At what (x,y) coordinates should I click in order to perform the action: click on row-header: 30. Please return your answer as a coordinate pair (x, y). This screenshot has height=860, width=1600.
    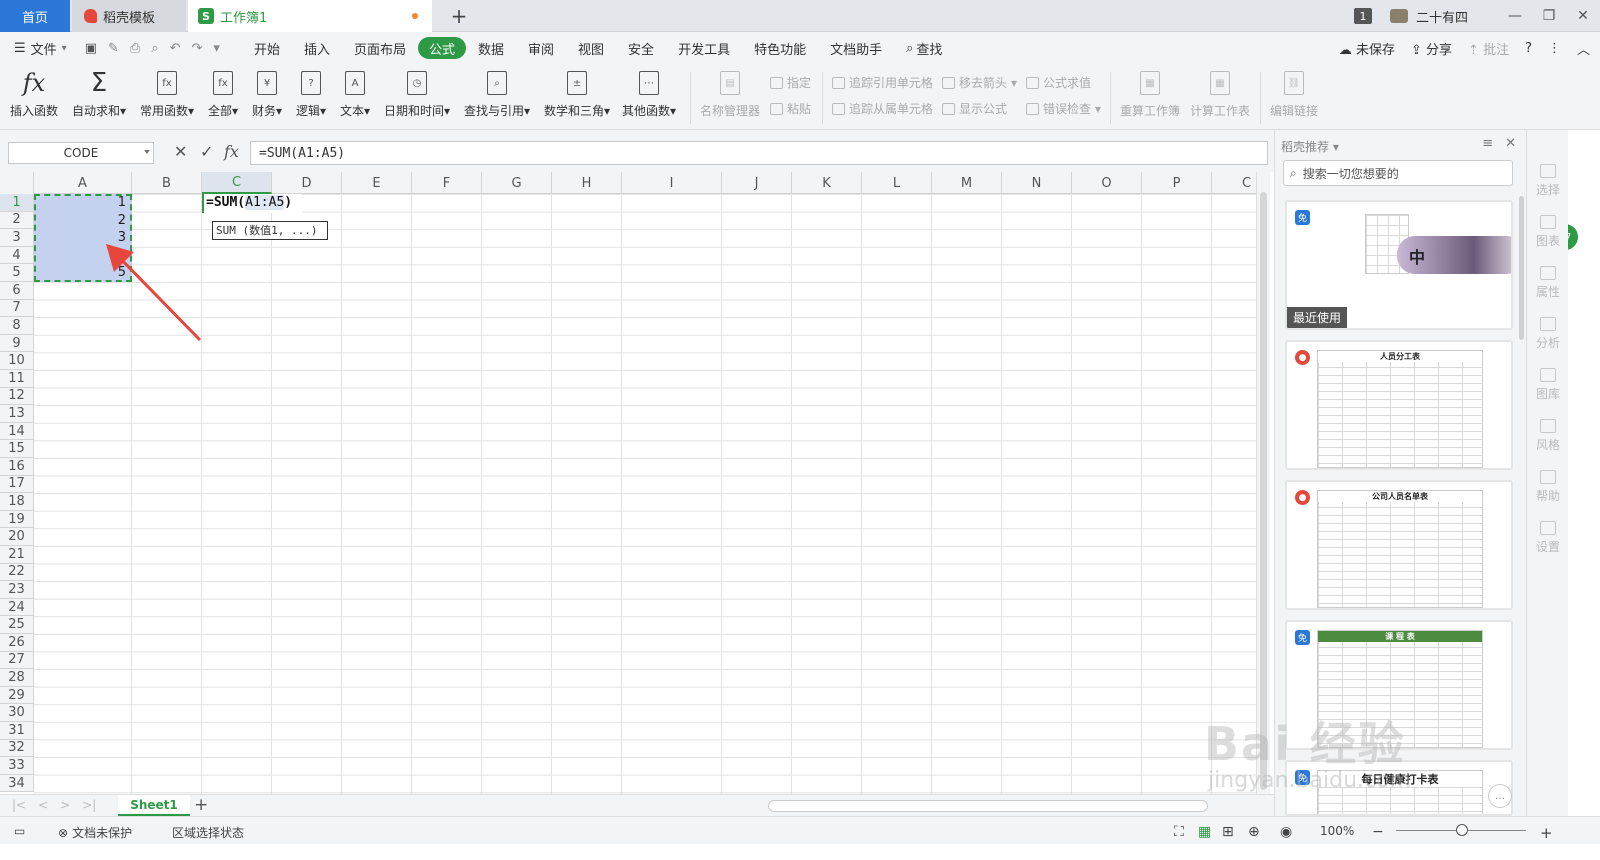
    Looking at the image, I should click on (17, 713).